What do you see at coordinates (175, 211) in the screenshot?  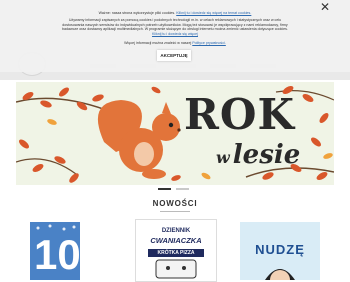 I see `section-divider` at bounding box center [175, 211].